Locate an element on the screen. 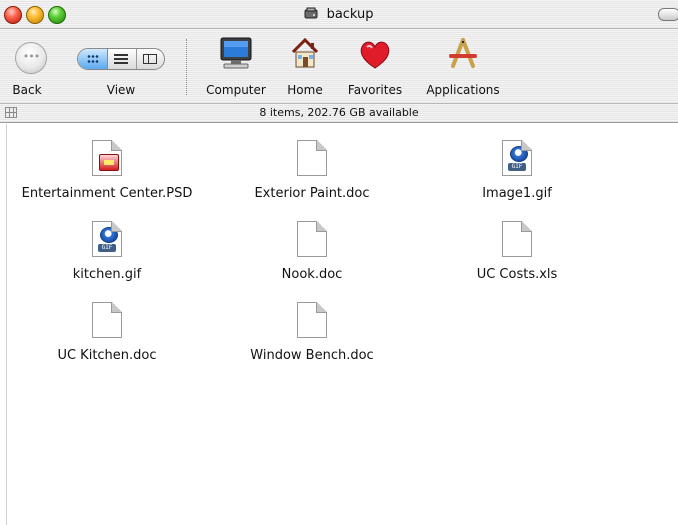  list-view-icon is located at coordinates (121, 59).